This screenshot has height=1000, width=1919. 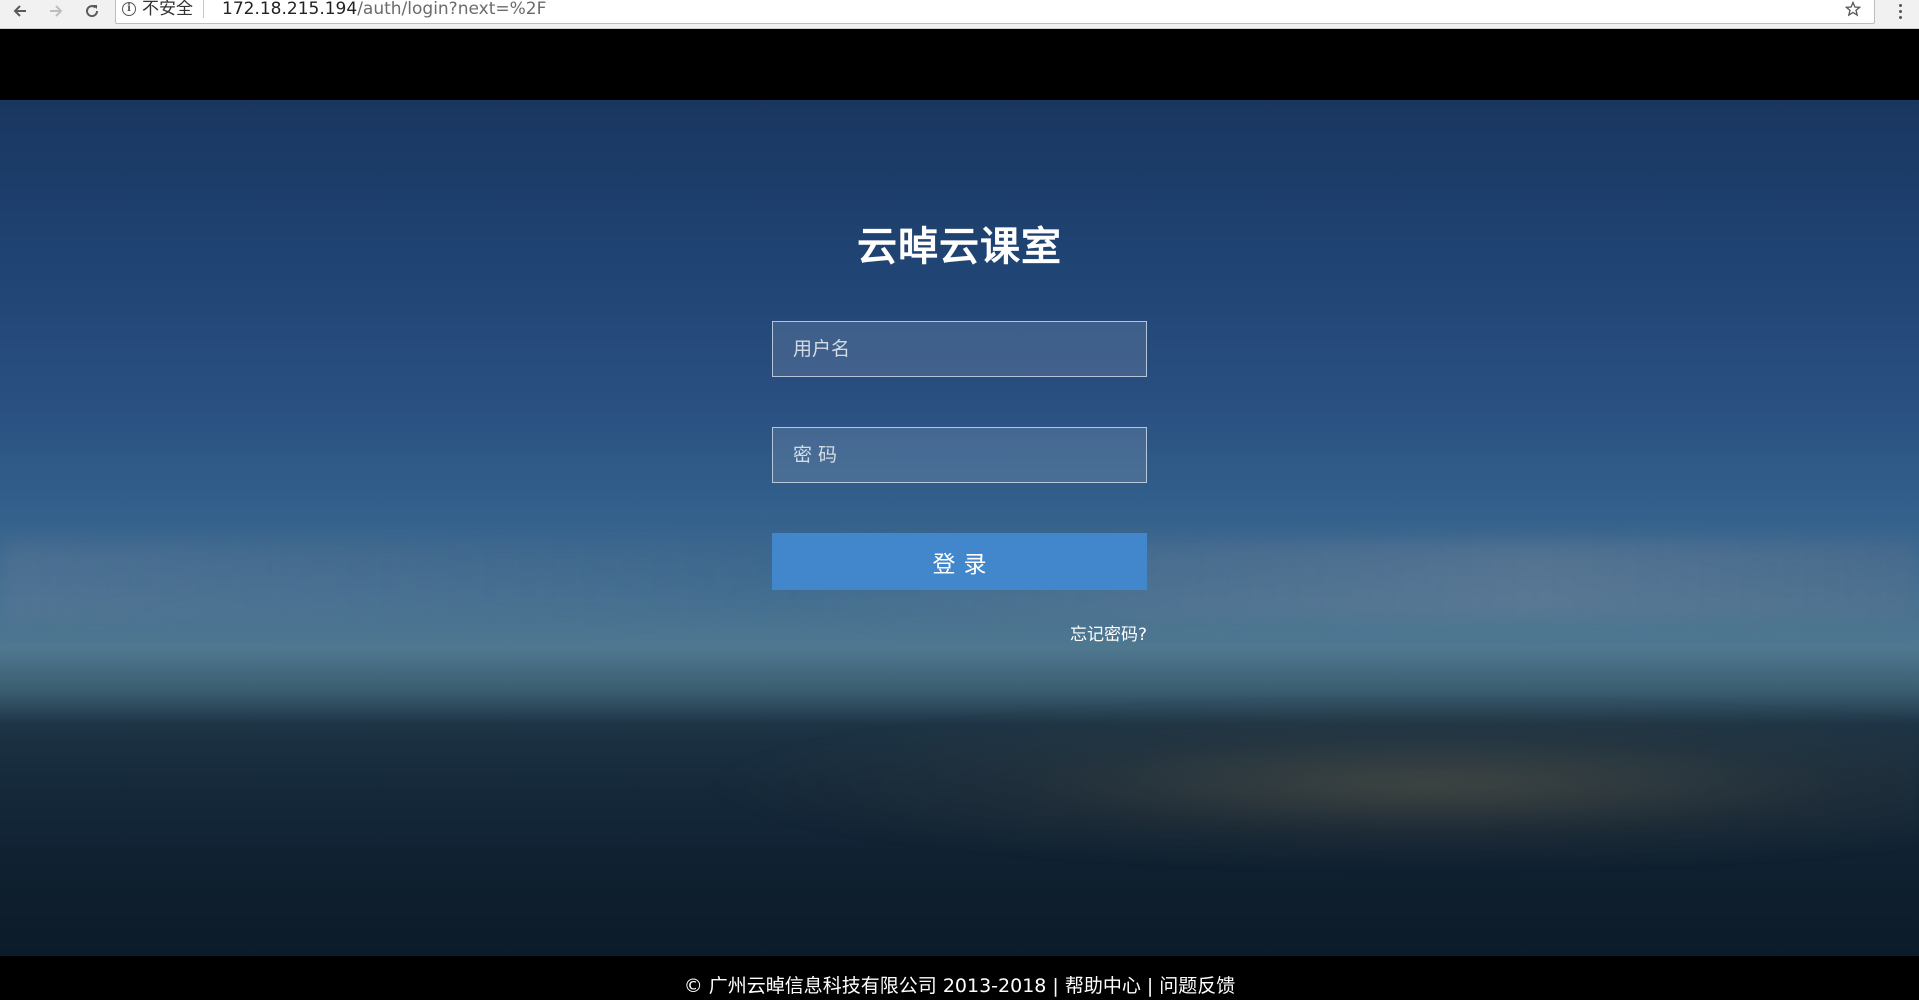 What do you see at coordinates (129, 9) in the screenshot?
I see `info-icon: i` at bounding box center [129, 9].